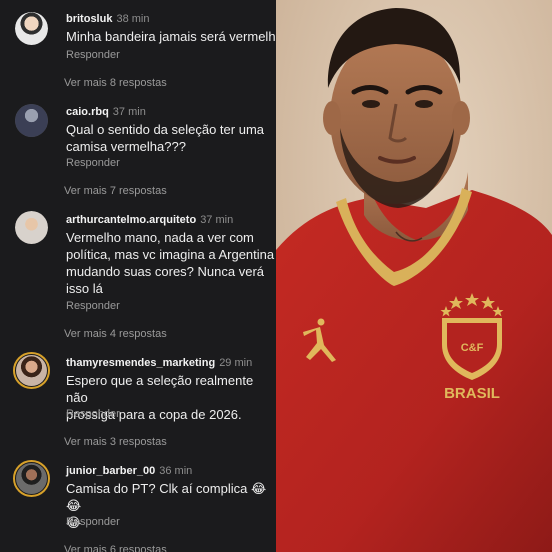 The height and width of the screenshot is (552, 552). Describe the element at coordinates (89, 19) in the screenshot. I see `comment-username: britosluk` at that location.